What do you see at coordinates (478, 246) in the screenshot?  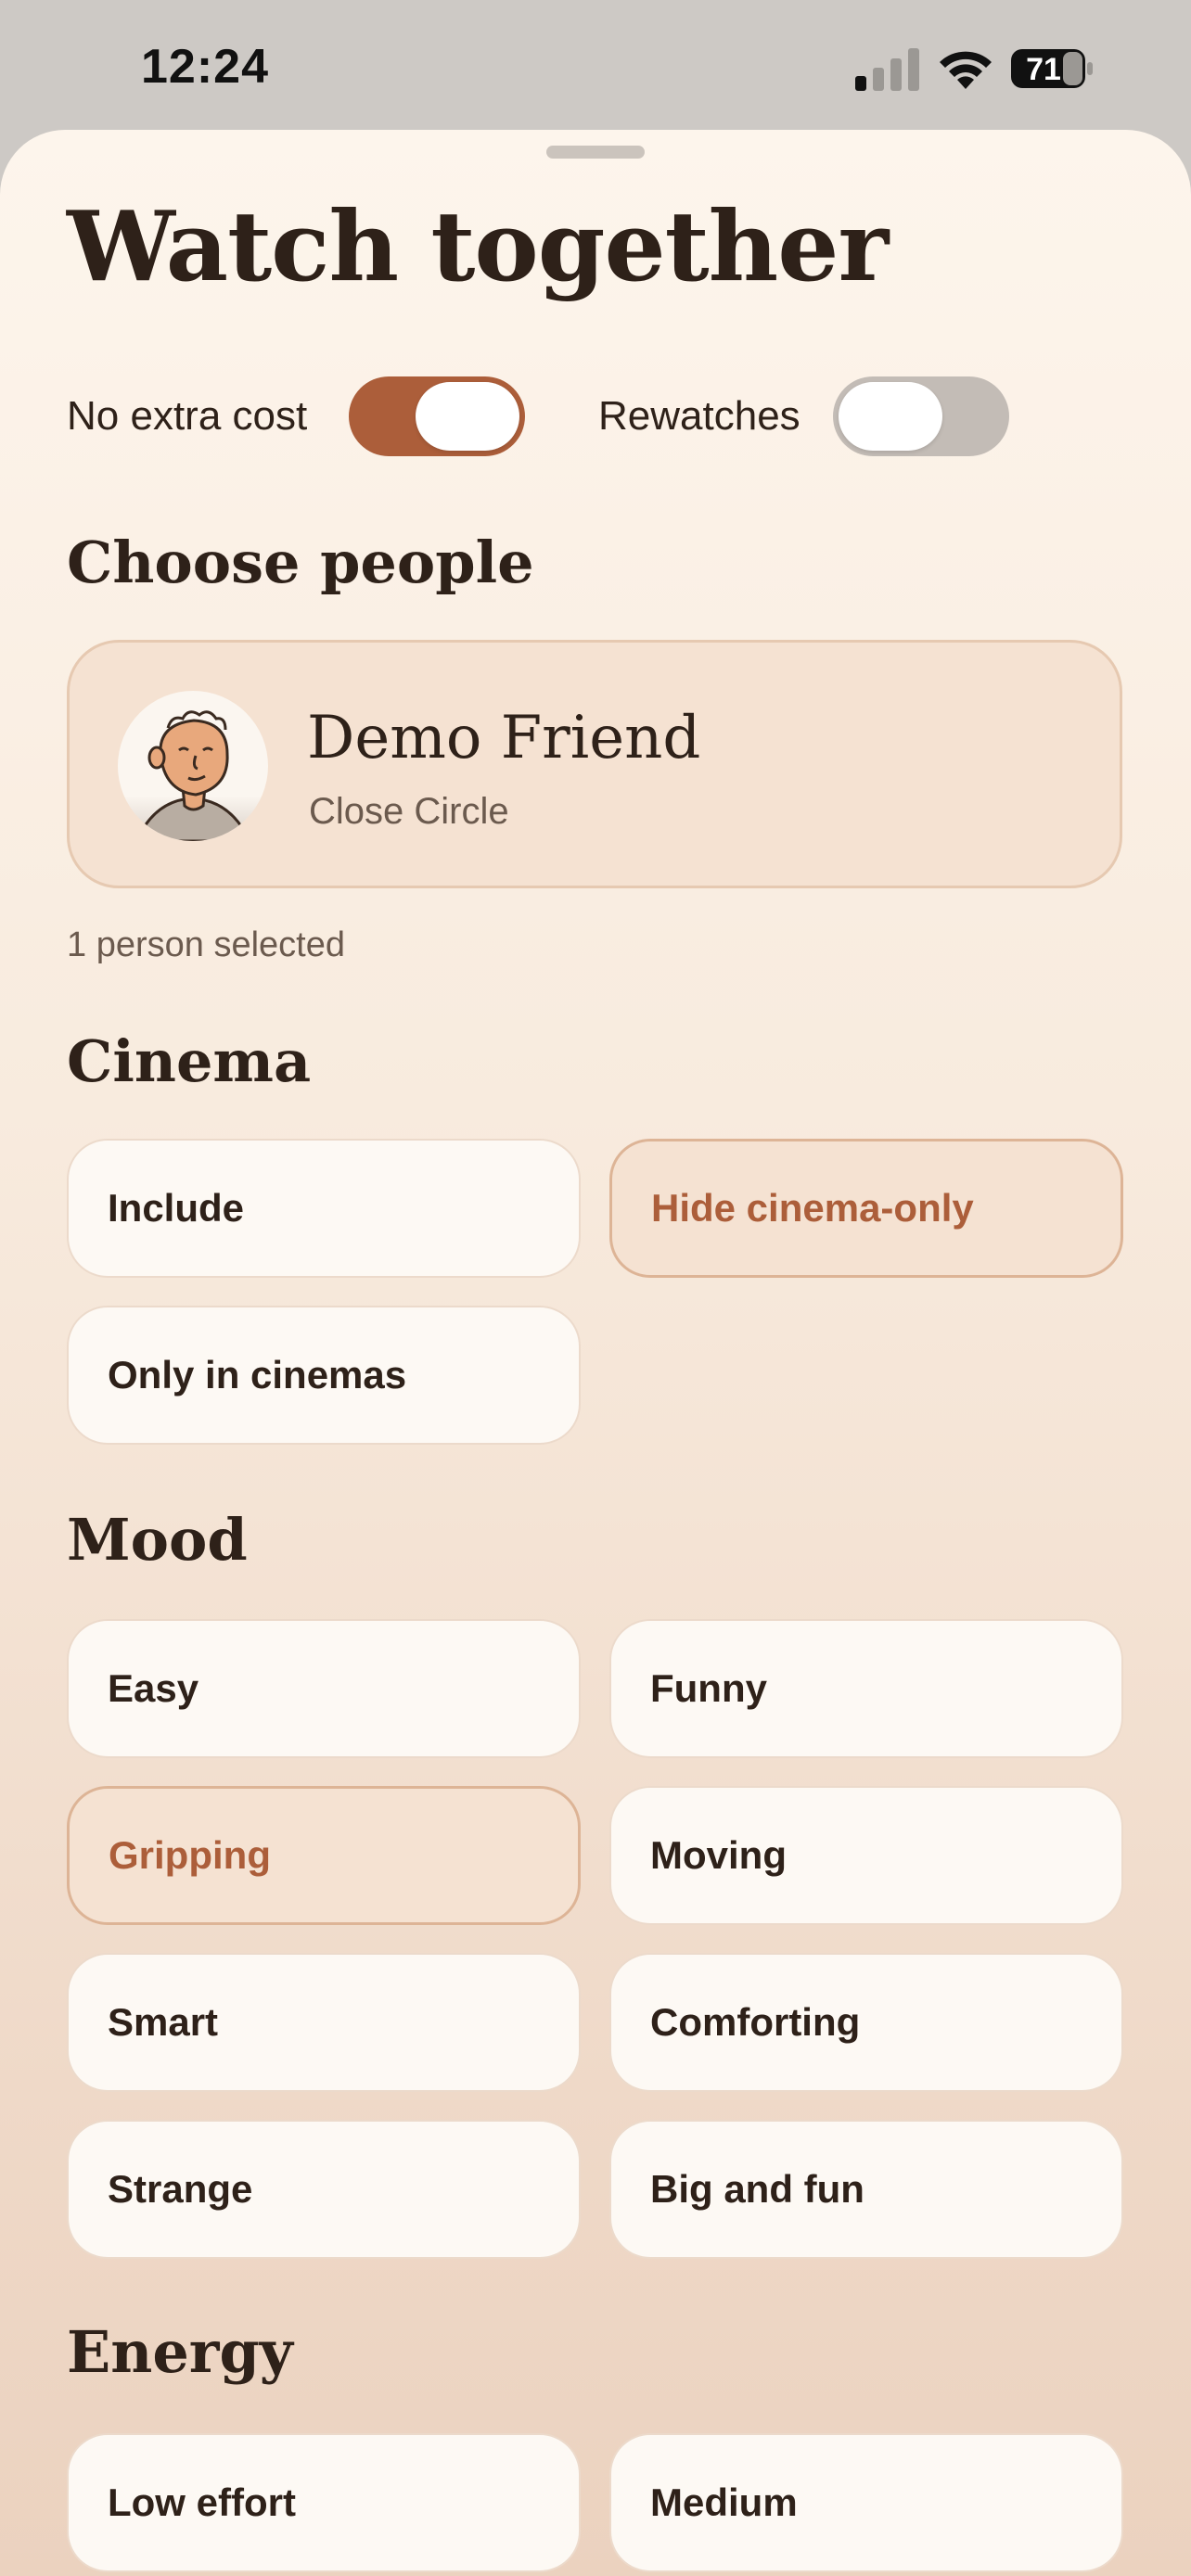 I see `page-title: Watch together` at bounding box center [478, 246].